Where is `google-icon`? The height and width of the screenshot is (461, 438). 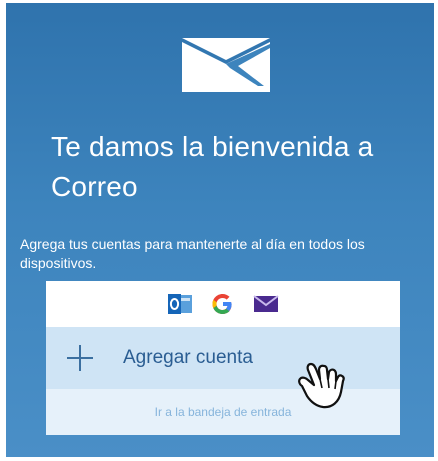
google-icon is located at coordinates (222, 304).